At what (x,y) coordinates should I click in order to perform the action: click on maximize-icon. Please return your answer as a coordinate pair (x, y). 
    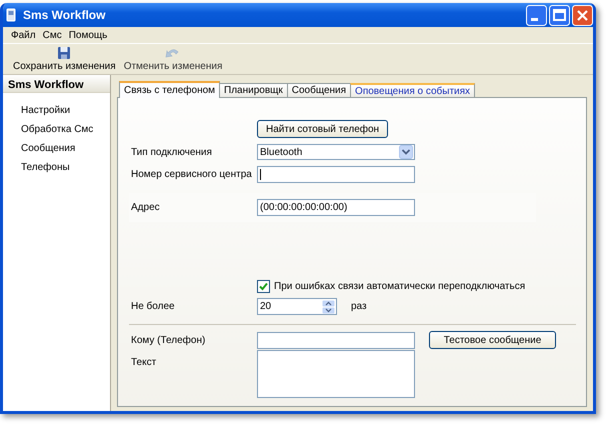
    Looking at the image, I should click on (559, 15).